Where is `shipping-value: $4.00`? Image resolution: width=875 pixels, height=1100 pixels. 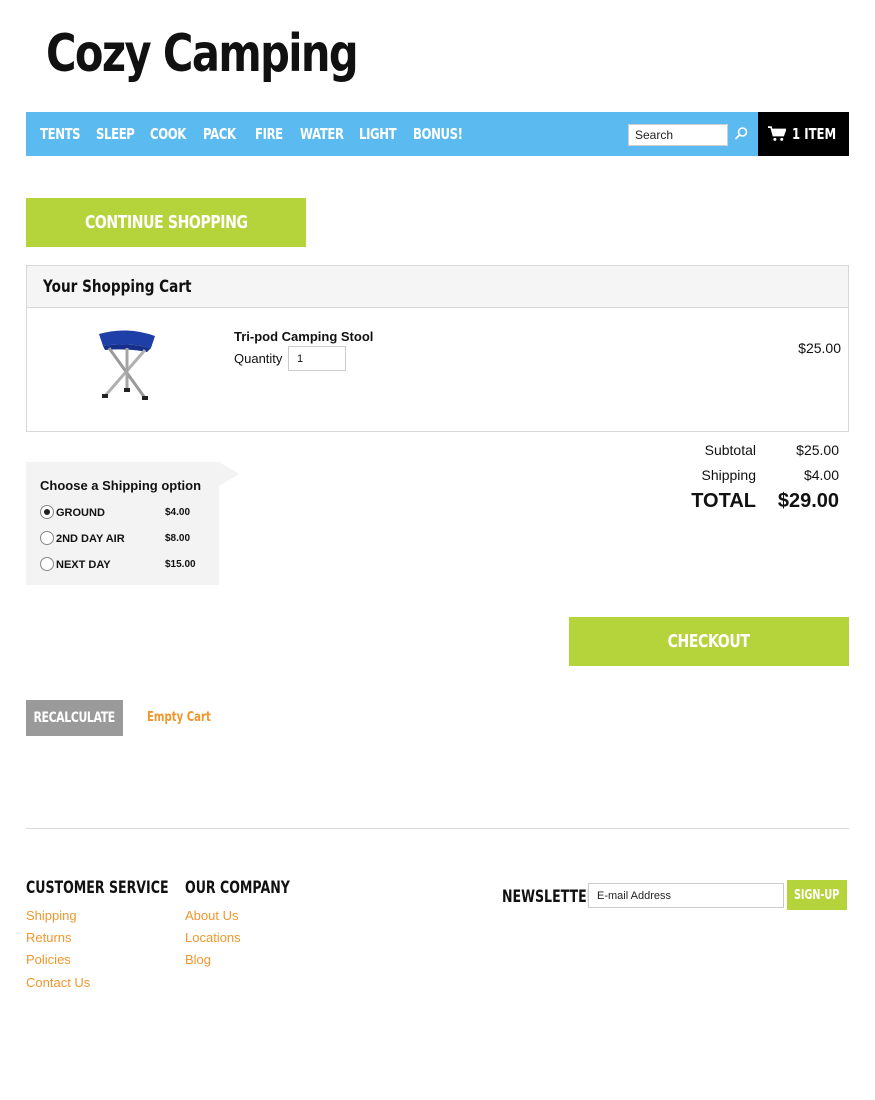 shipping-value: $4.00 is located at coordinates (821, 475).